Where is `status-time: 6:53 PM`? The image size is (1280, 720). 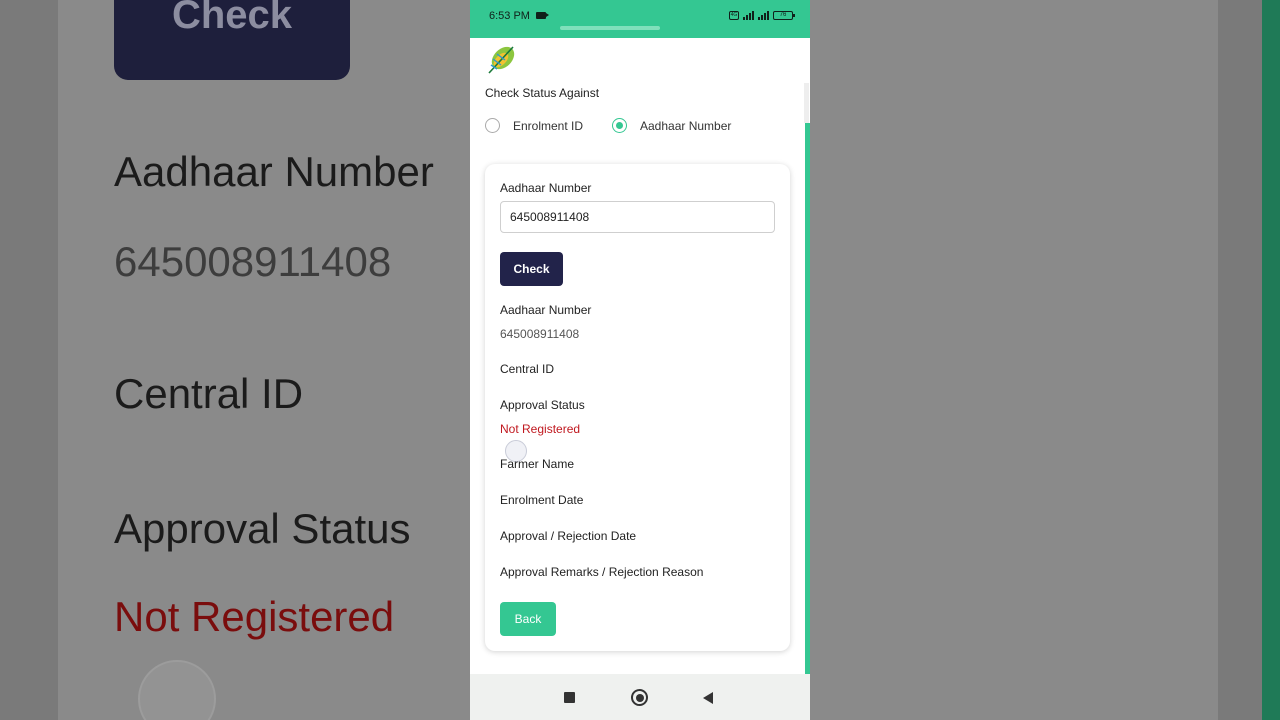
status-time: 6:53 PM is located at coordinates (509, 16).